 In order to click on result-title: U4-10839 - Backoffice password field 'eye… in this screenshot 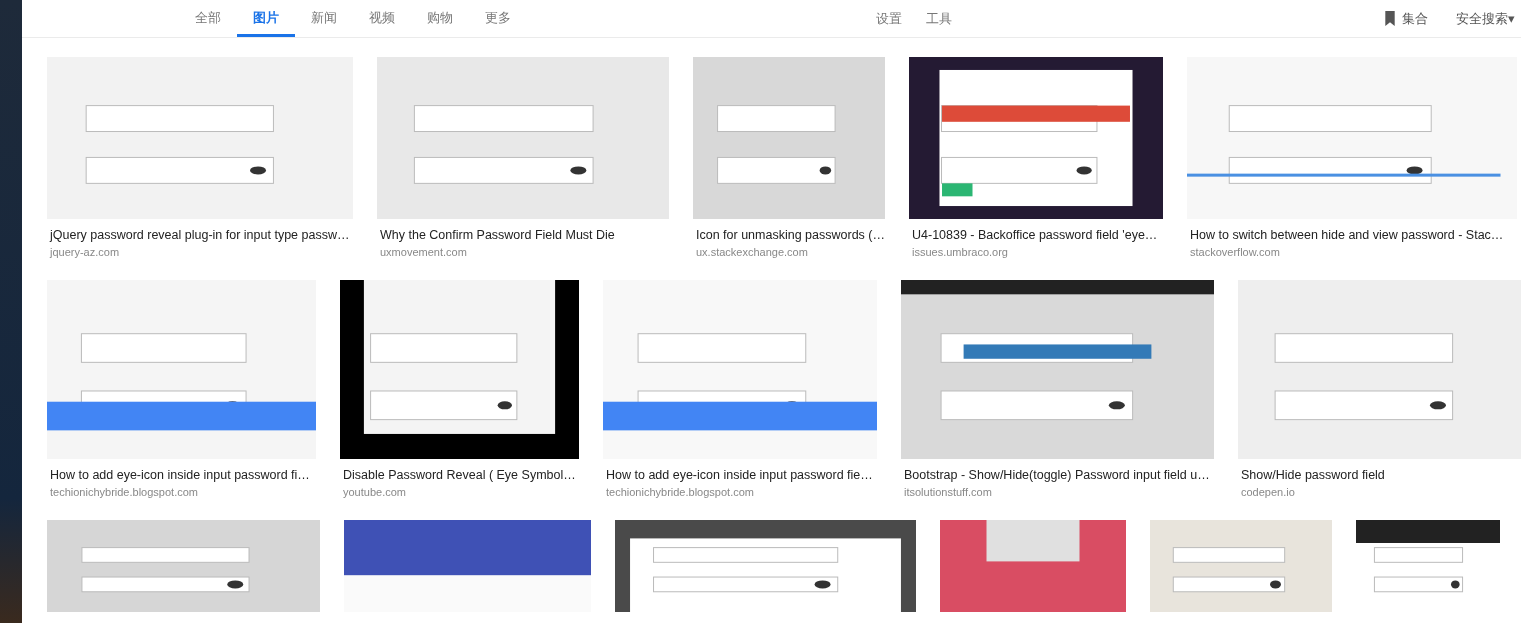, I will do `click(1035, 235)`.